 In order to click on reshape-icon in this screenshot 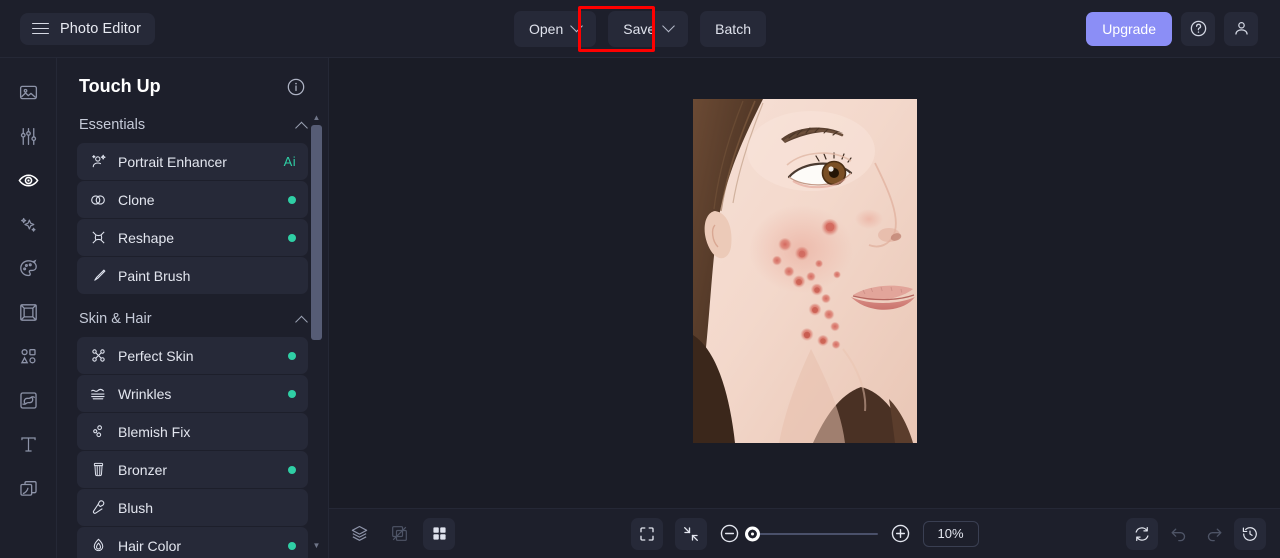, I will do `click(98, 237)`.